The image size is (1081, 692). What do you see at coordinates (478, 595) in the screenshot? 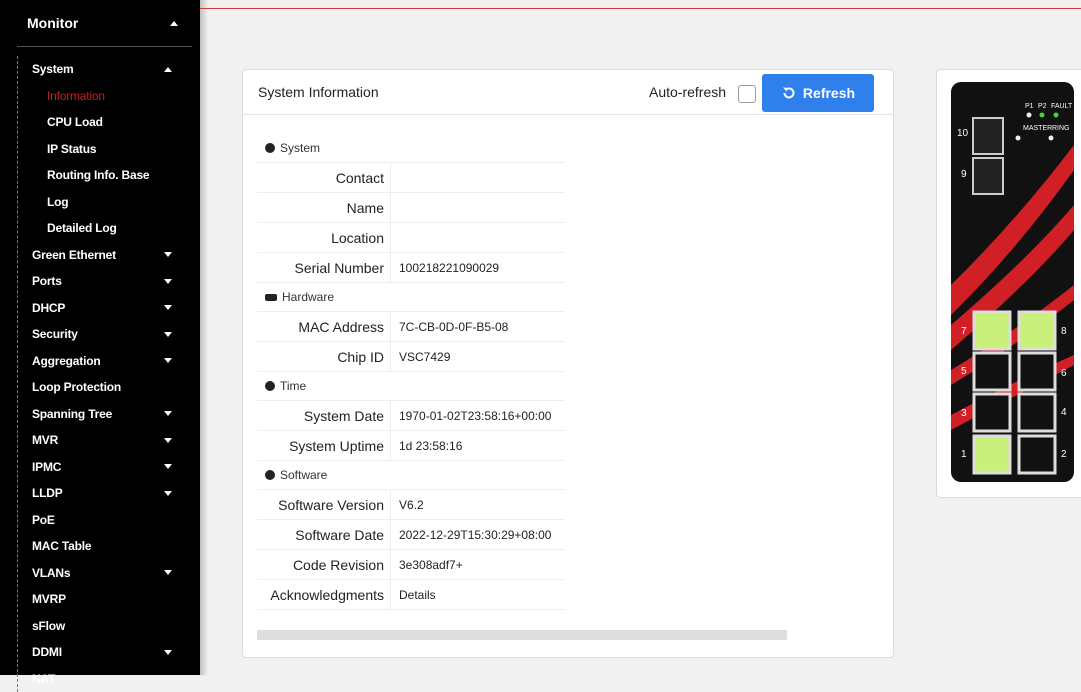
I see `details-link: Details` at bounding box center [478, 595].